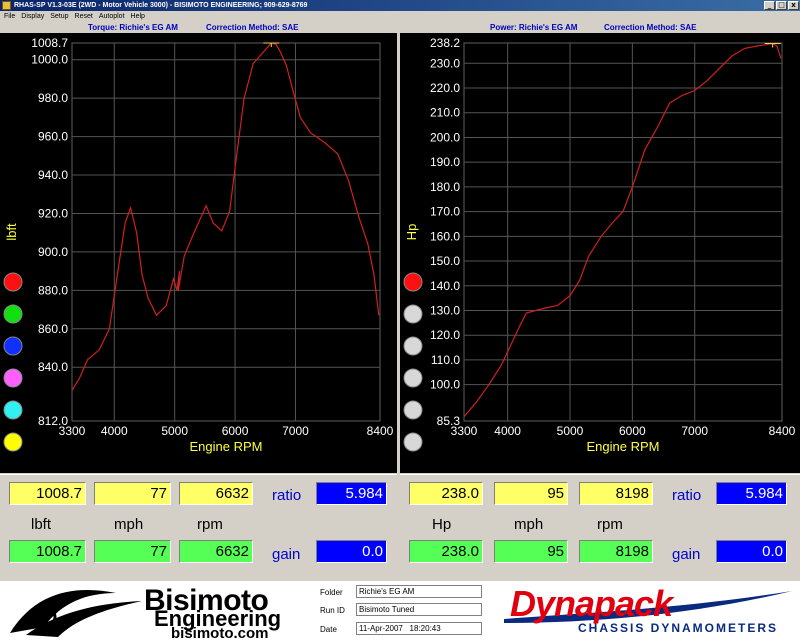 Image resolution: width=800 pixels, height=640 pixels. What do you see at coordinates (793, 5) in the screenshot?
I see `close-button: x` at bounding box center [793, 5].